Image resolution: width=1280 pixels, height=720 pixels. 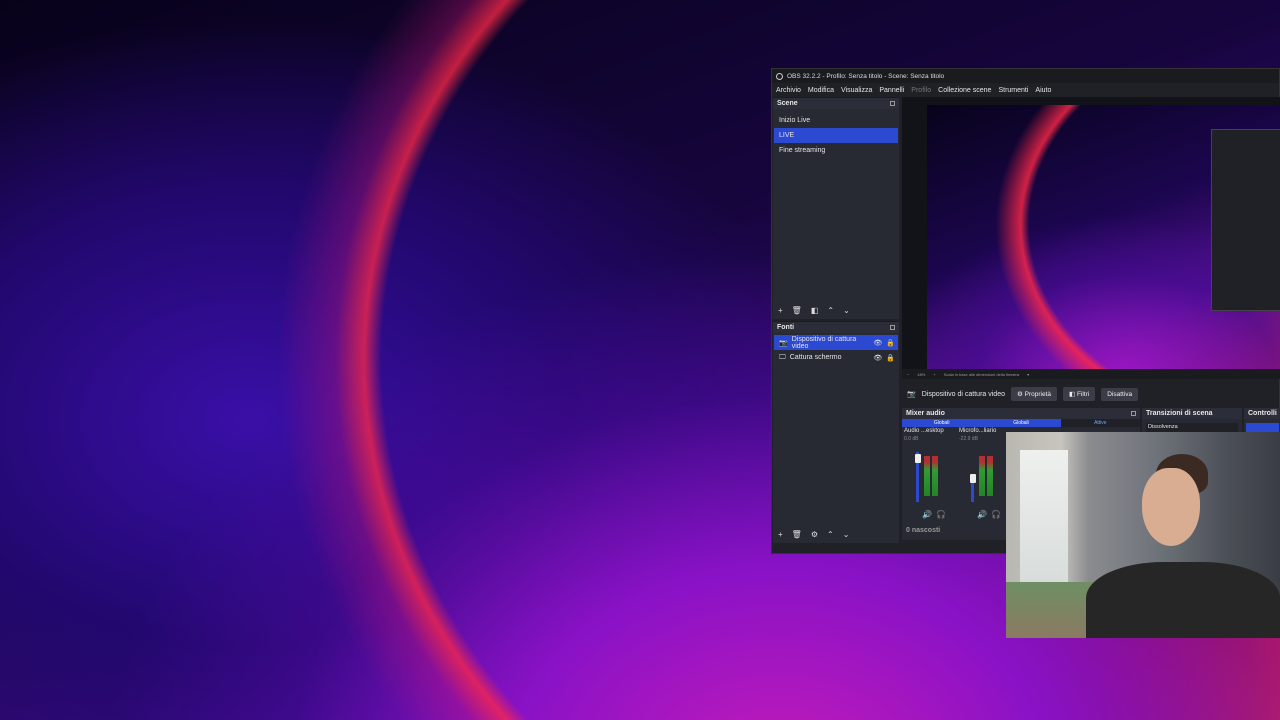 What do you see at coordinates (836, 150) in the screenshot?
I see `scene-item-fine-streaming: Fine streaming` at bounding box center [836, 150].